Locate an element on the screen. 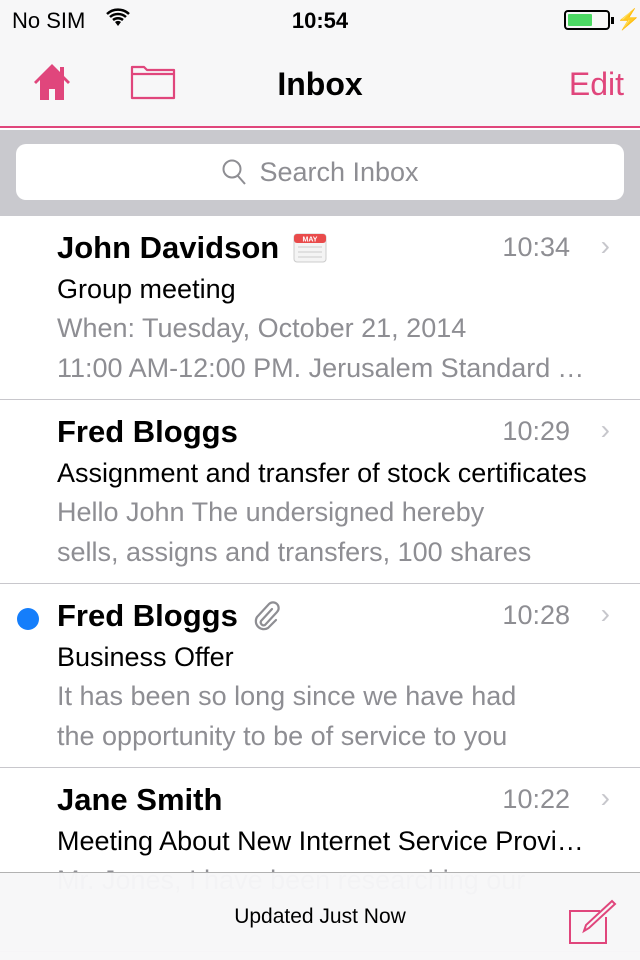  page-title: Inbox is located at coordinates (320, 84).